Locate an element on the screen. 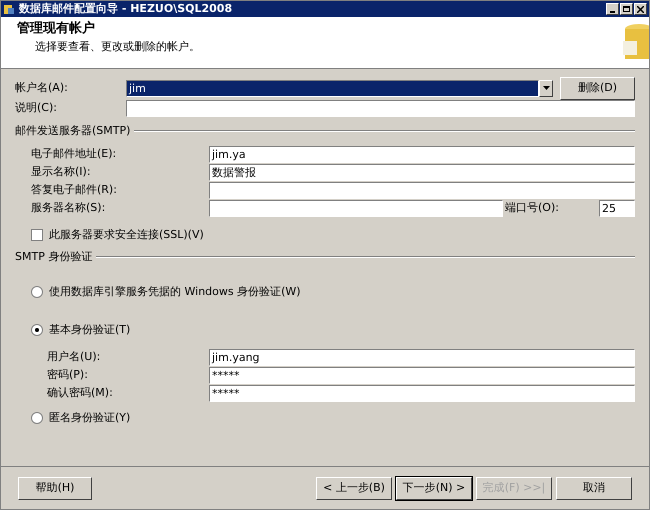 The height and width of the screenshot is (510, 650). input-field: jim.yang is located at coordinates (422, 357).